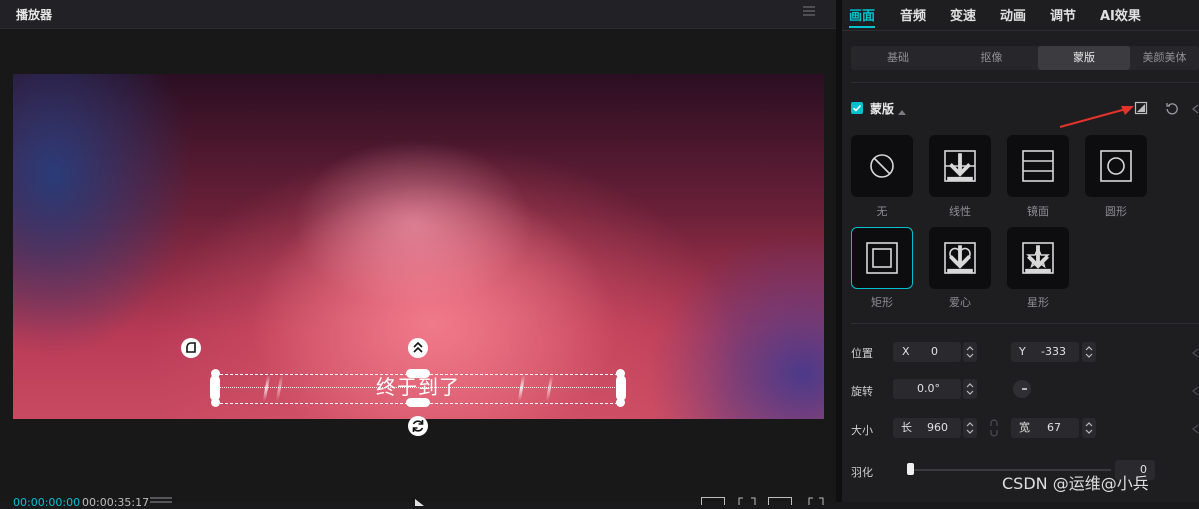 This screenshot has height=509, width=1199. Describe the element at coordinates (418, 373) in the screenshot. I see `resize-handle-top` at that location.